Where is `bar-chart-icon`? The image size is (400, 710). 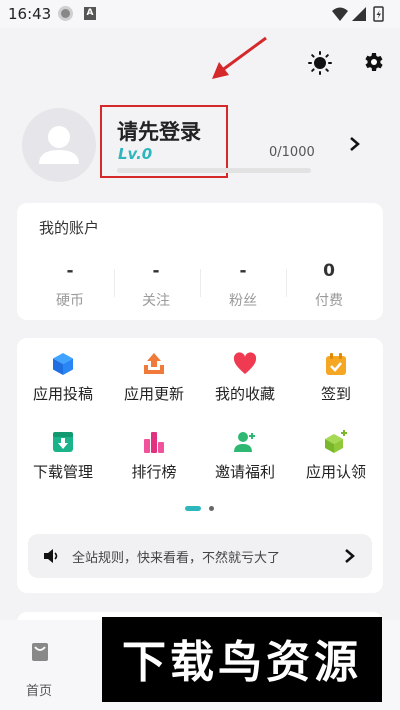
bar-chart-icon is located at coordinates (154, 442).